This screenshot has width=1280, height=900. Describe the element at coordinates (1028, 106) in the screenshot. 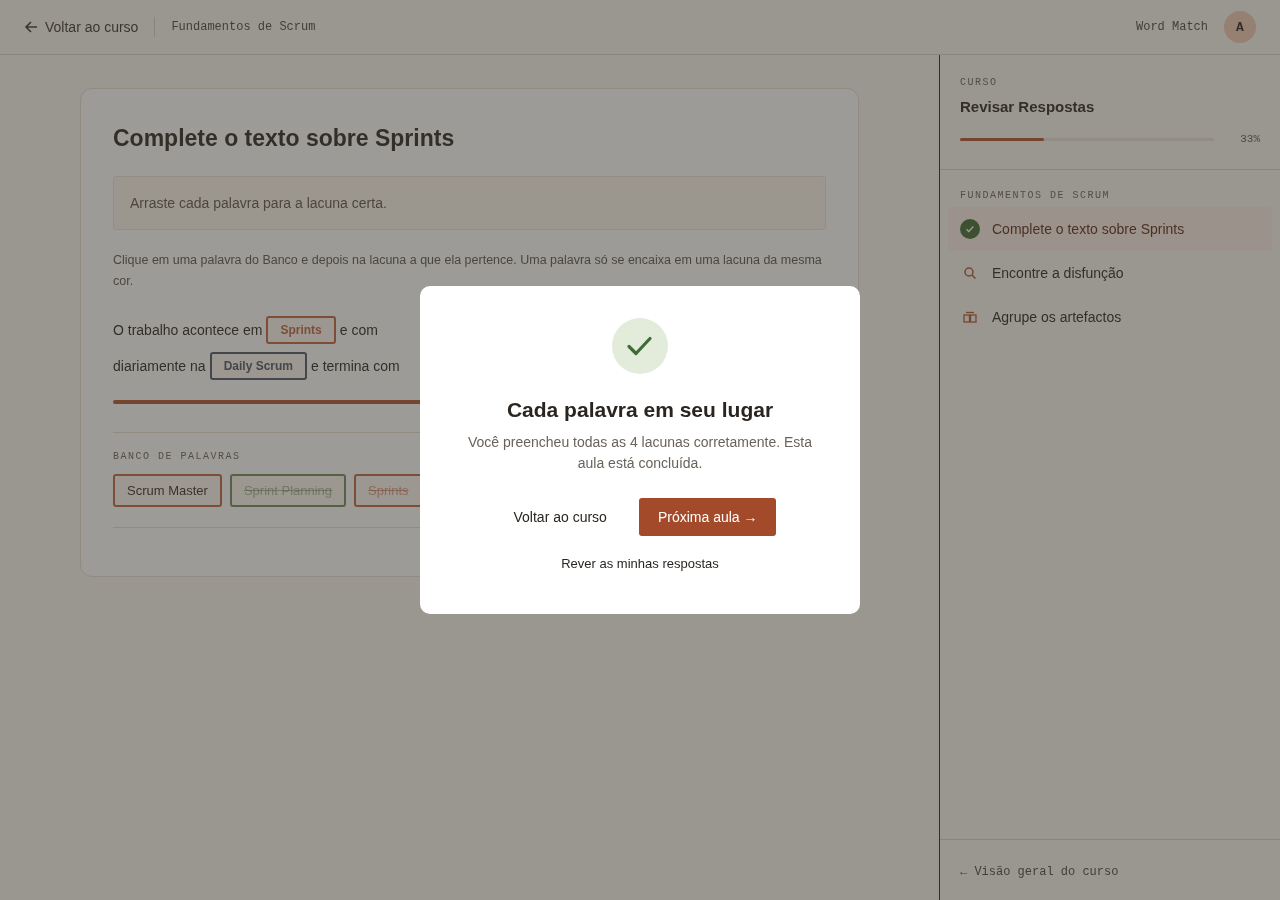

I see `course-title: Revisar Respostas` at that location.